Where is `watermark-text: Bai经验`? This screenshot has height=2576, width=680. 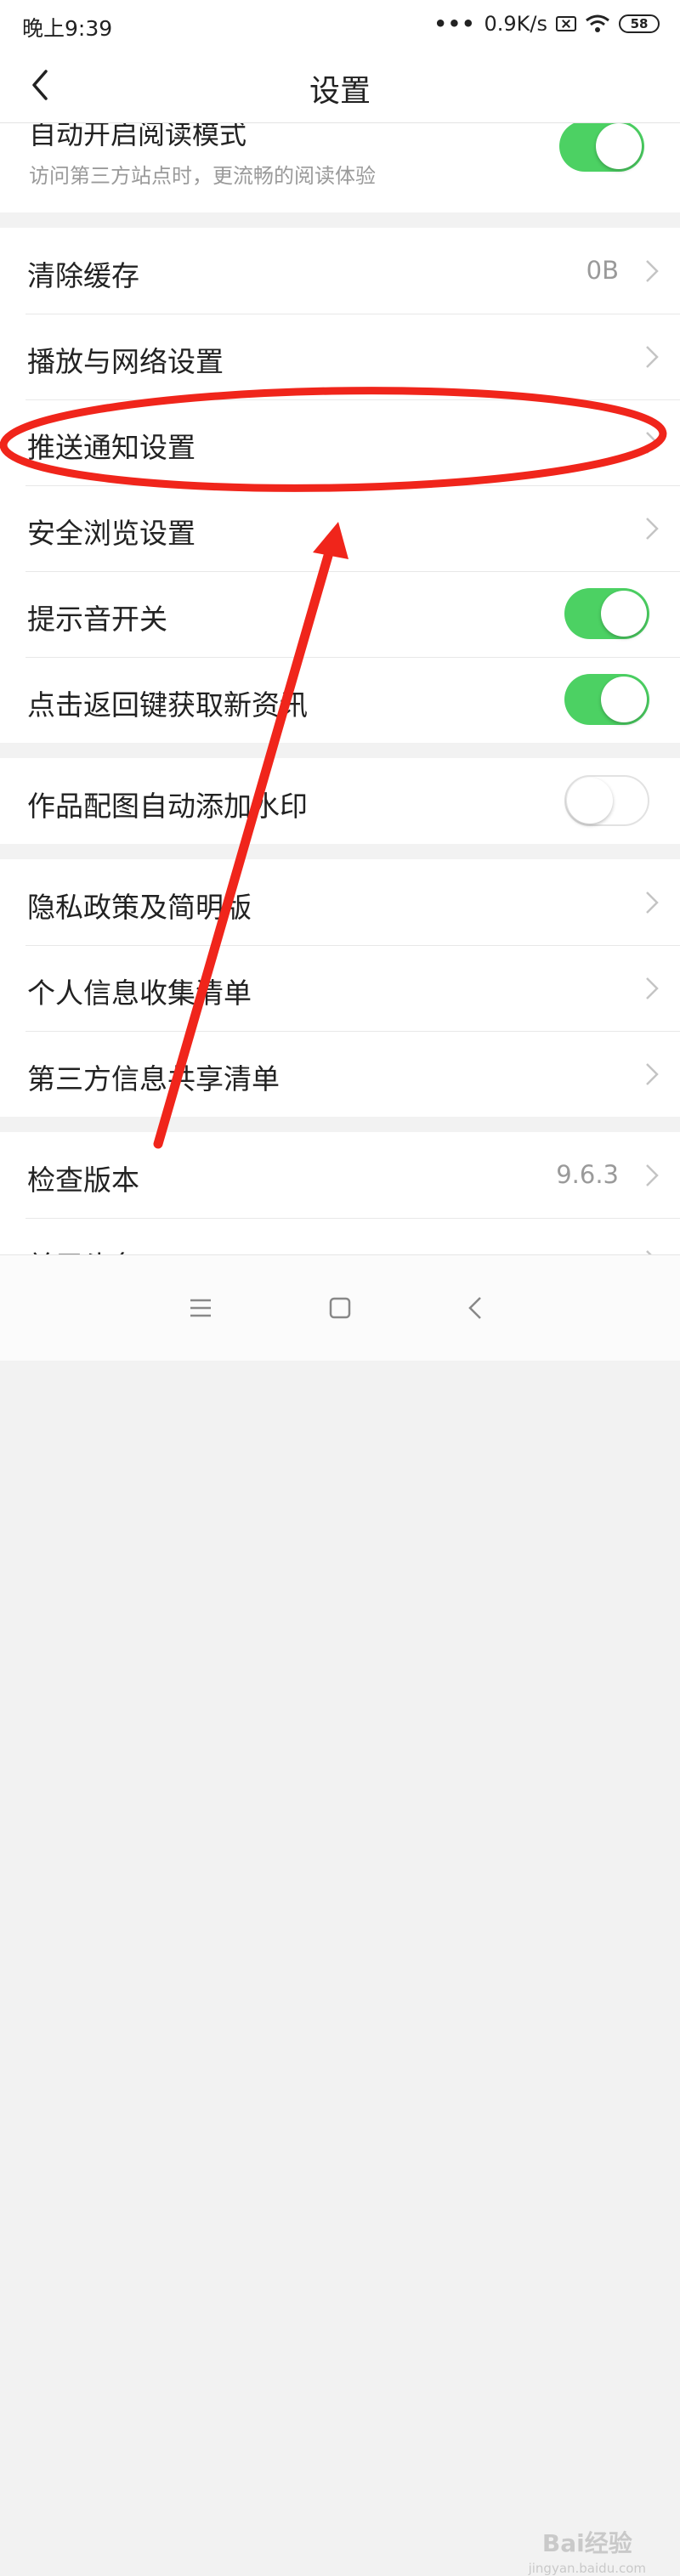 watermark-text: Bai经验 is located at coordinates (586, 2543).